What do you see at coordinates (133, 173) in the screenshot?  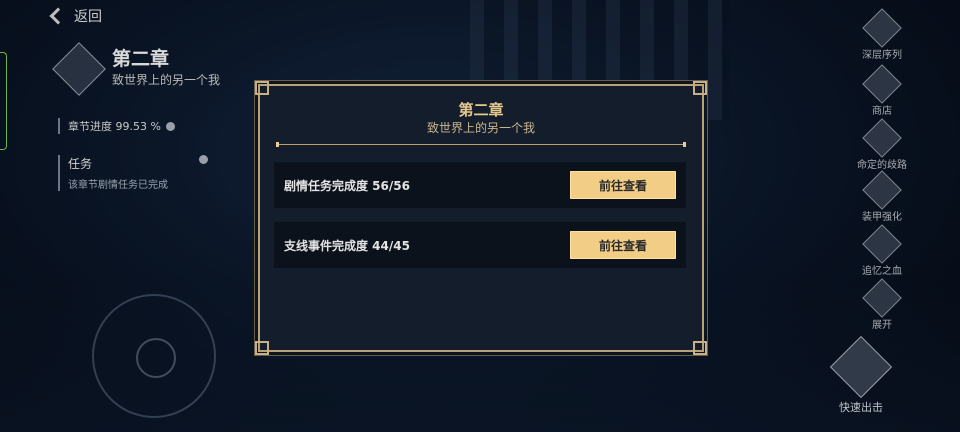 I see `tasks-panel: 任务 该章节剧情任务已完成` at bounding box center [133, 173].